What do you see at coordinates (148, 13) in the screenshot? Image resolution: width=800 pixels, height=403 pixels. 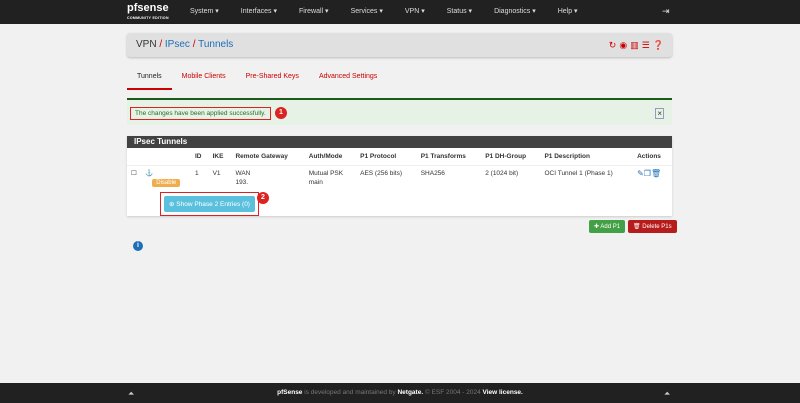 I see `pfsense-logo: pfsense COMMUNITY EDITION` at bounding box center [148, 13].